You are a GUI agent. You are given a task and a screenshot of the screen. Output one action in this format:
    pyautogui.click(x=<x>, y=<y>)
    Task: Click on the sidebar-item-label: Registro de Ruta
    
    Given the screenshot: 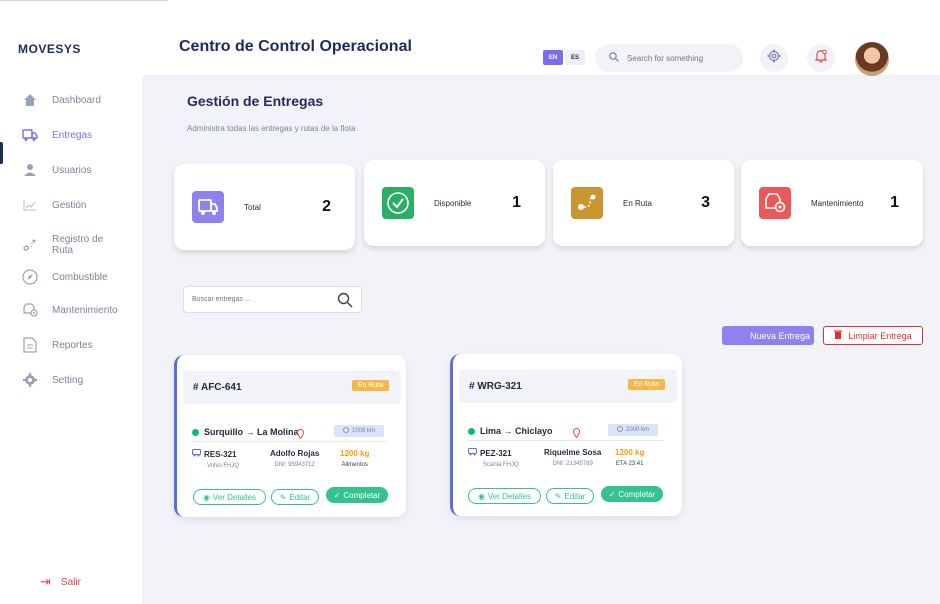 What is the action you would take?
    pyautogui.click(x=78, y=245)
    